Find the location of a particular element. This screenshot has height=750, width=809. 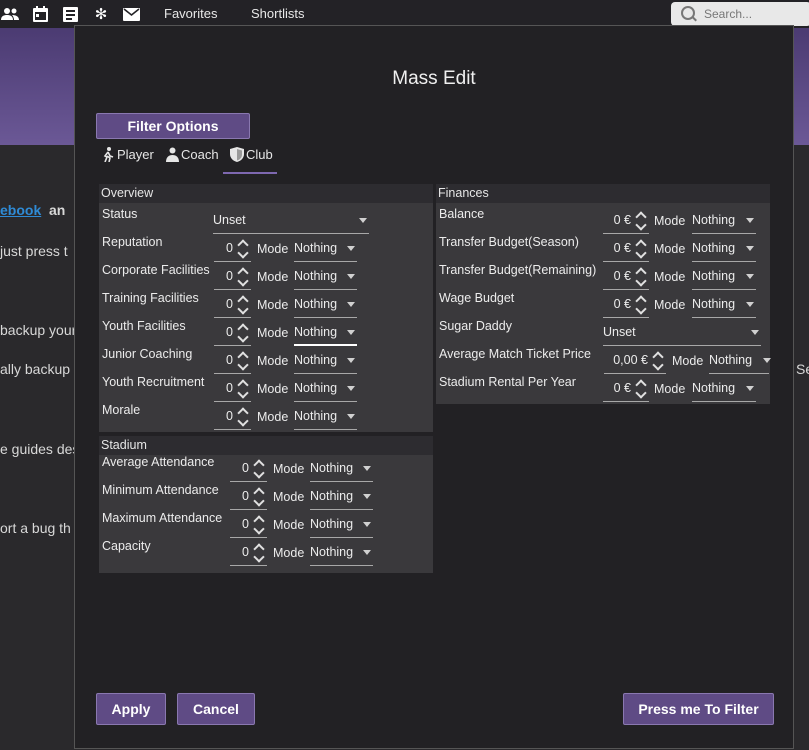

transfer-budget-season-mode-select: Nothing is located at coordinates (724, 249).